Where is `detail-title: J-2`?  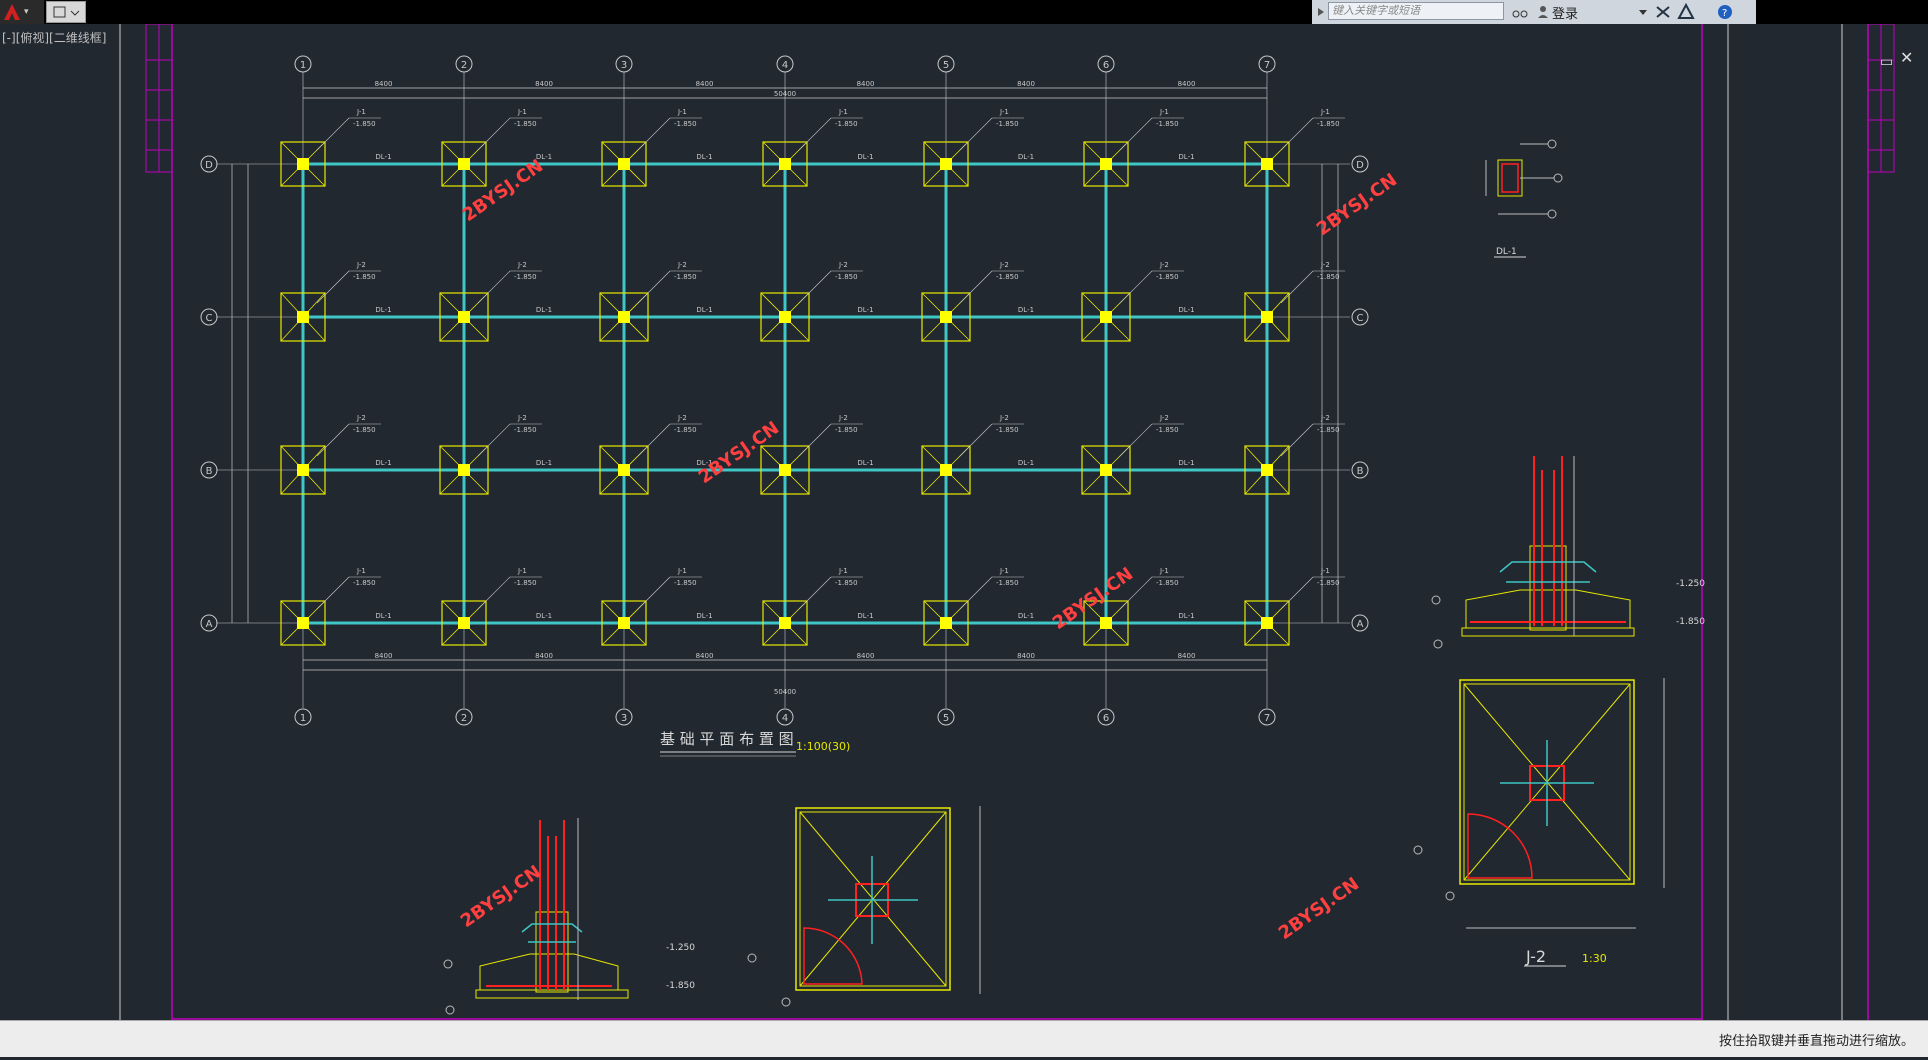
detail-title: J-2 is located at coordinates (1535, 956).